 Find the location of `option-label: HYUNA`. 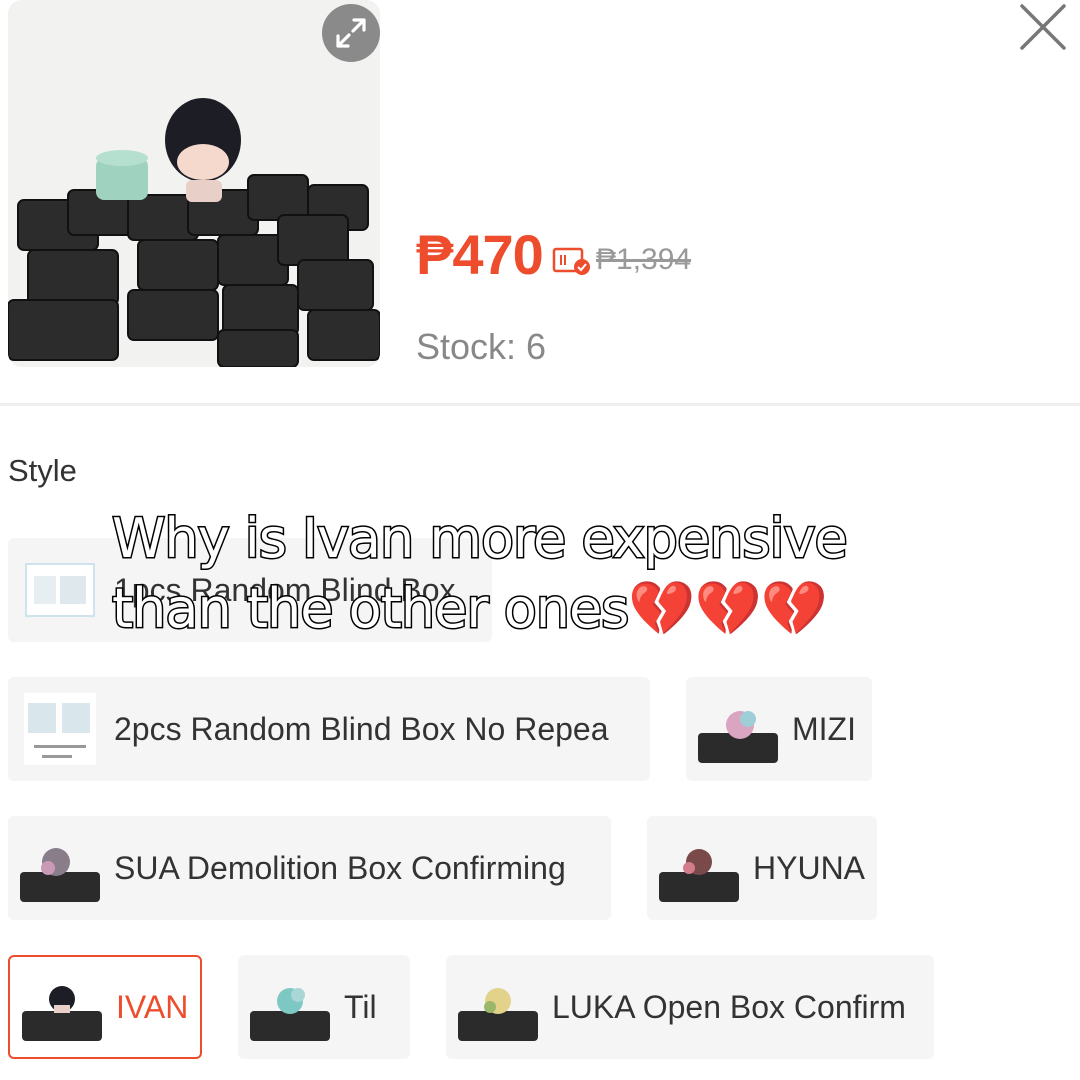

option-label: HYUNA is located at coordinates (809, 867).